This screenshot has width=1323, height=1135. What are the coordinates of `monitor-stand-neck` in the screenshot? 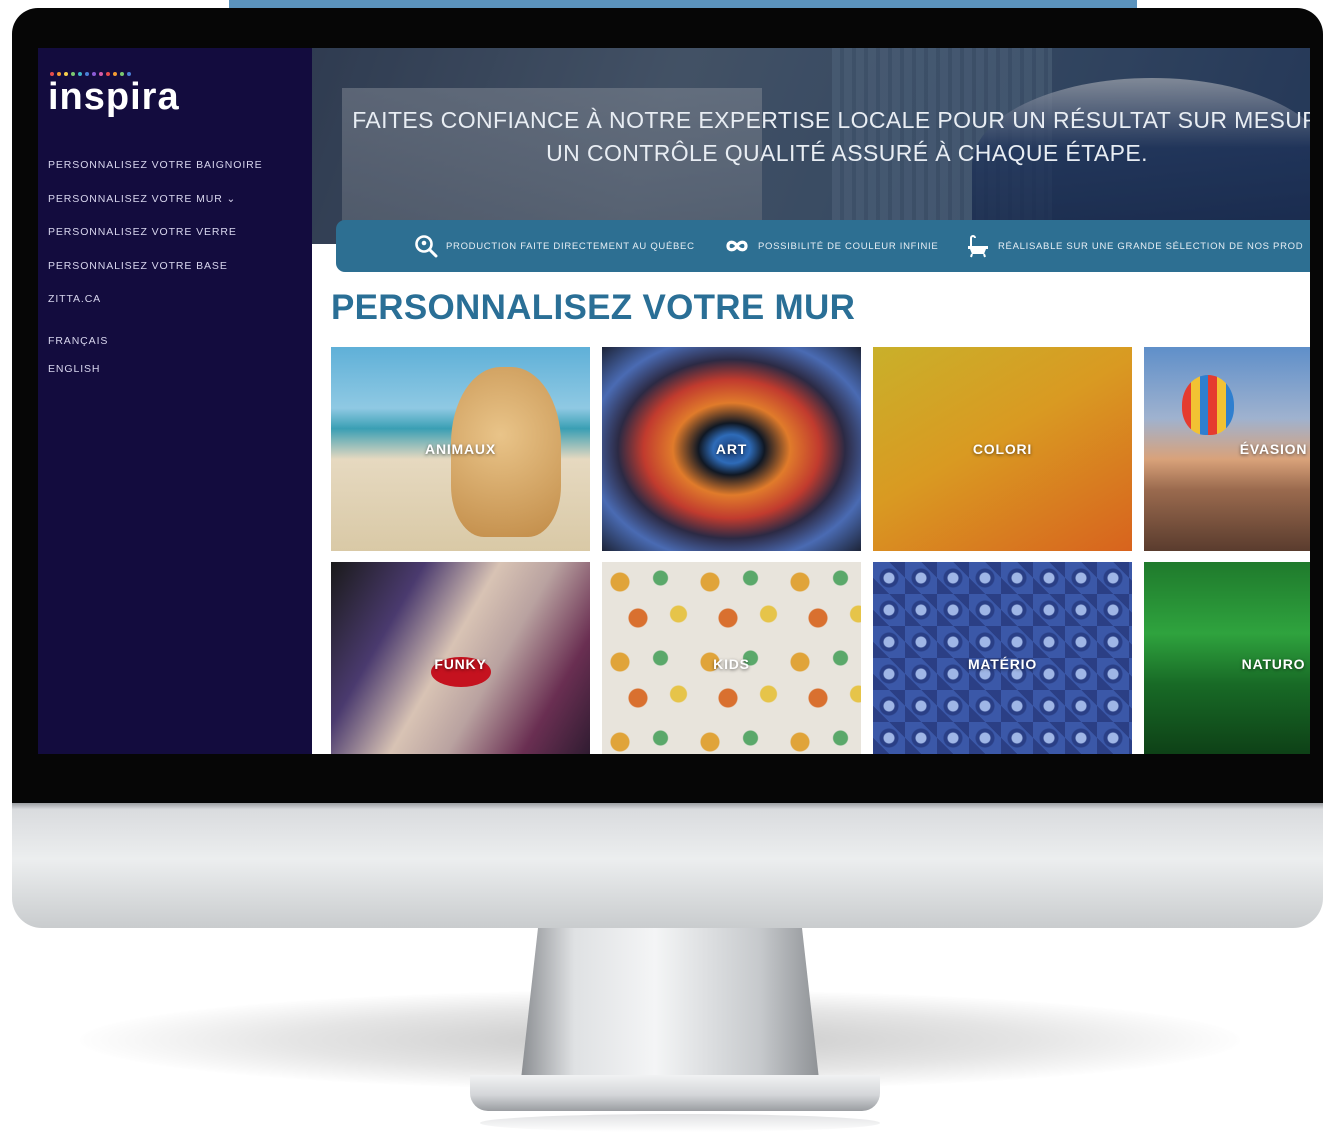 It's located at (670, 1008).